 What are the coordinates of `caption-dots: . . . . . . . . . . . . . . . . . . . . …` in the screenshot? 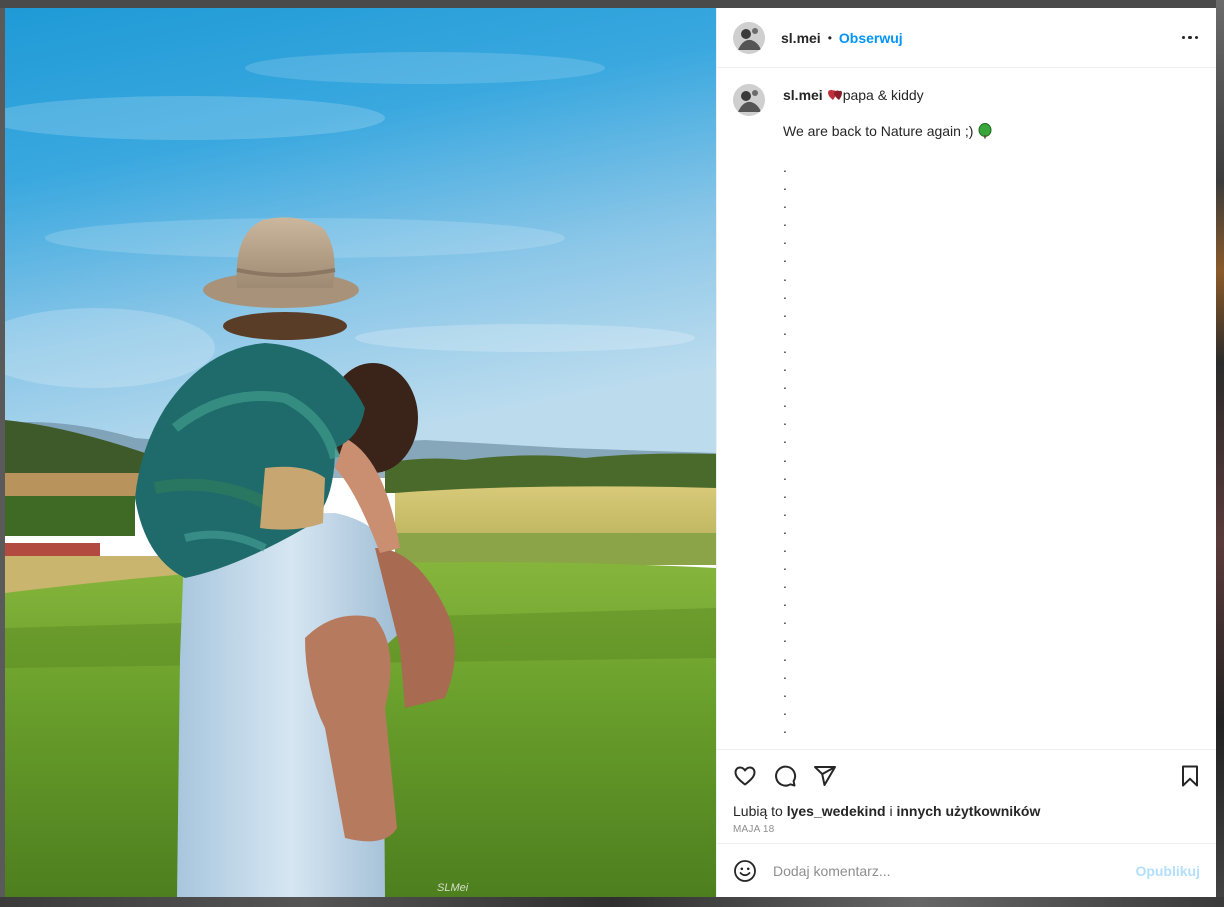 It's located at (785, 454).